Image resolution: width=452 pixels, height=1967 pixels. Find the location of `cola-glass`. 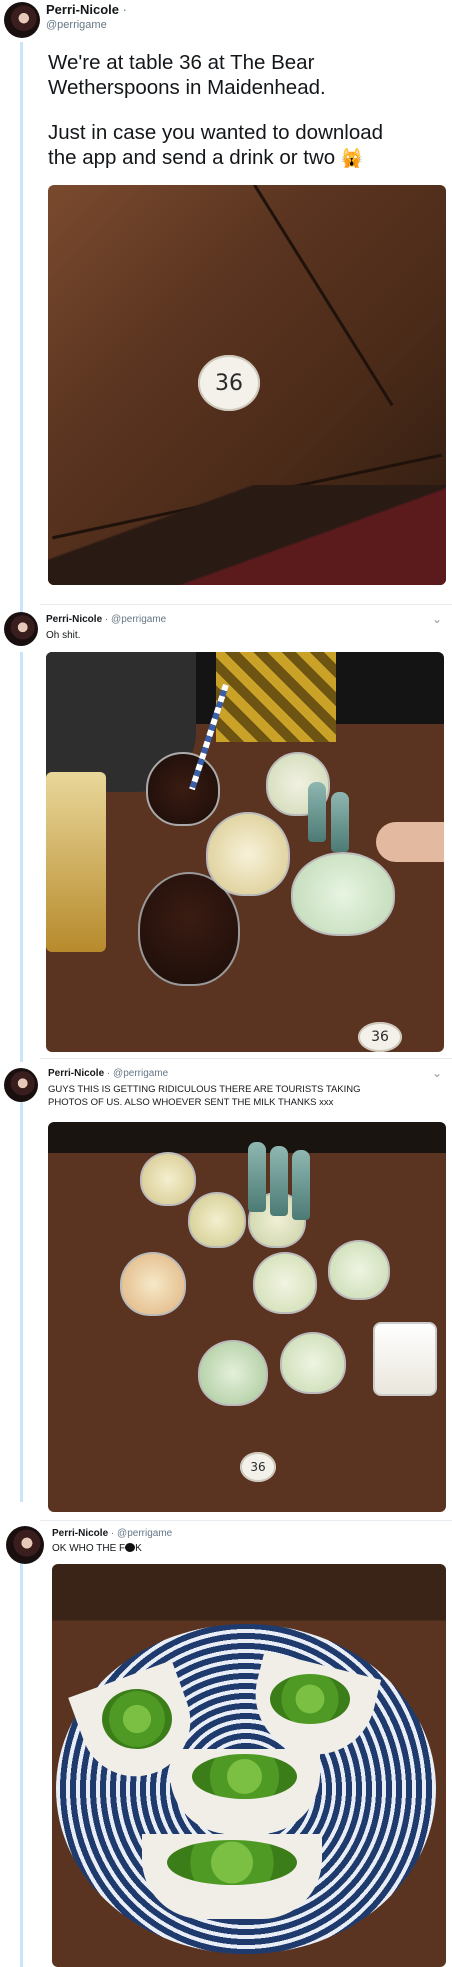

cola-glass is located at coordinates (183, 789).